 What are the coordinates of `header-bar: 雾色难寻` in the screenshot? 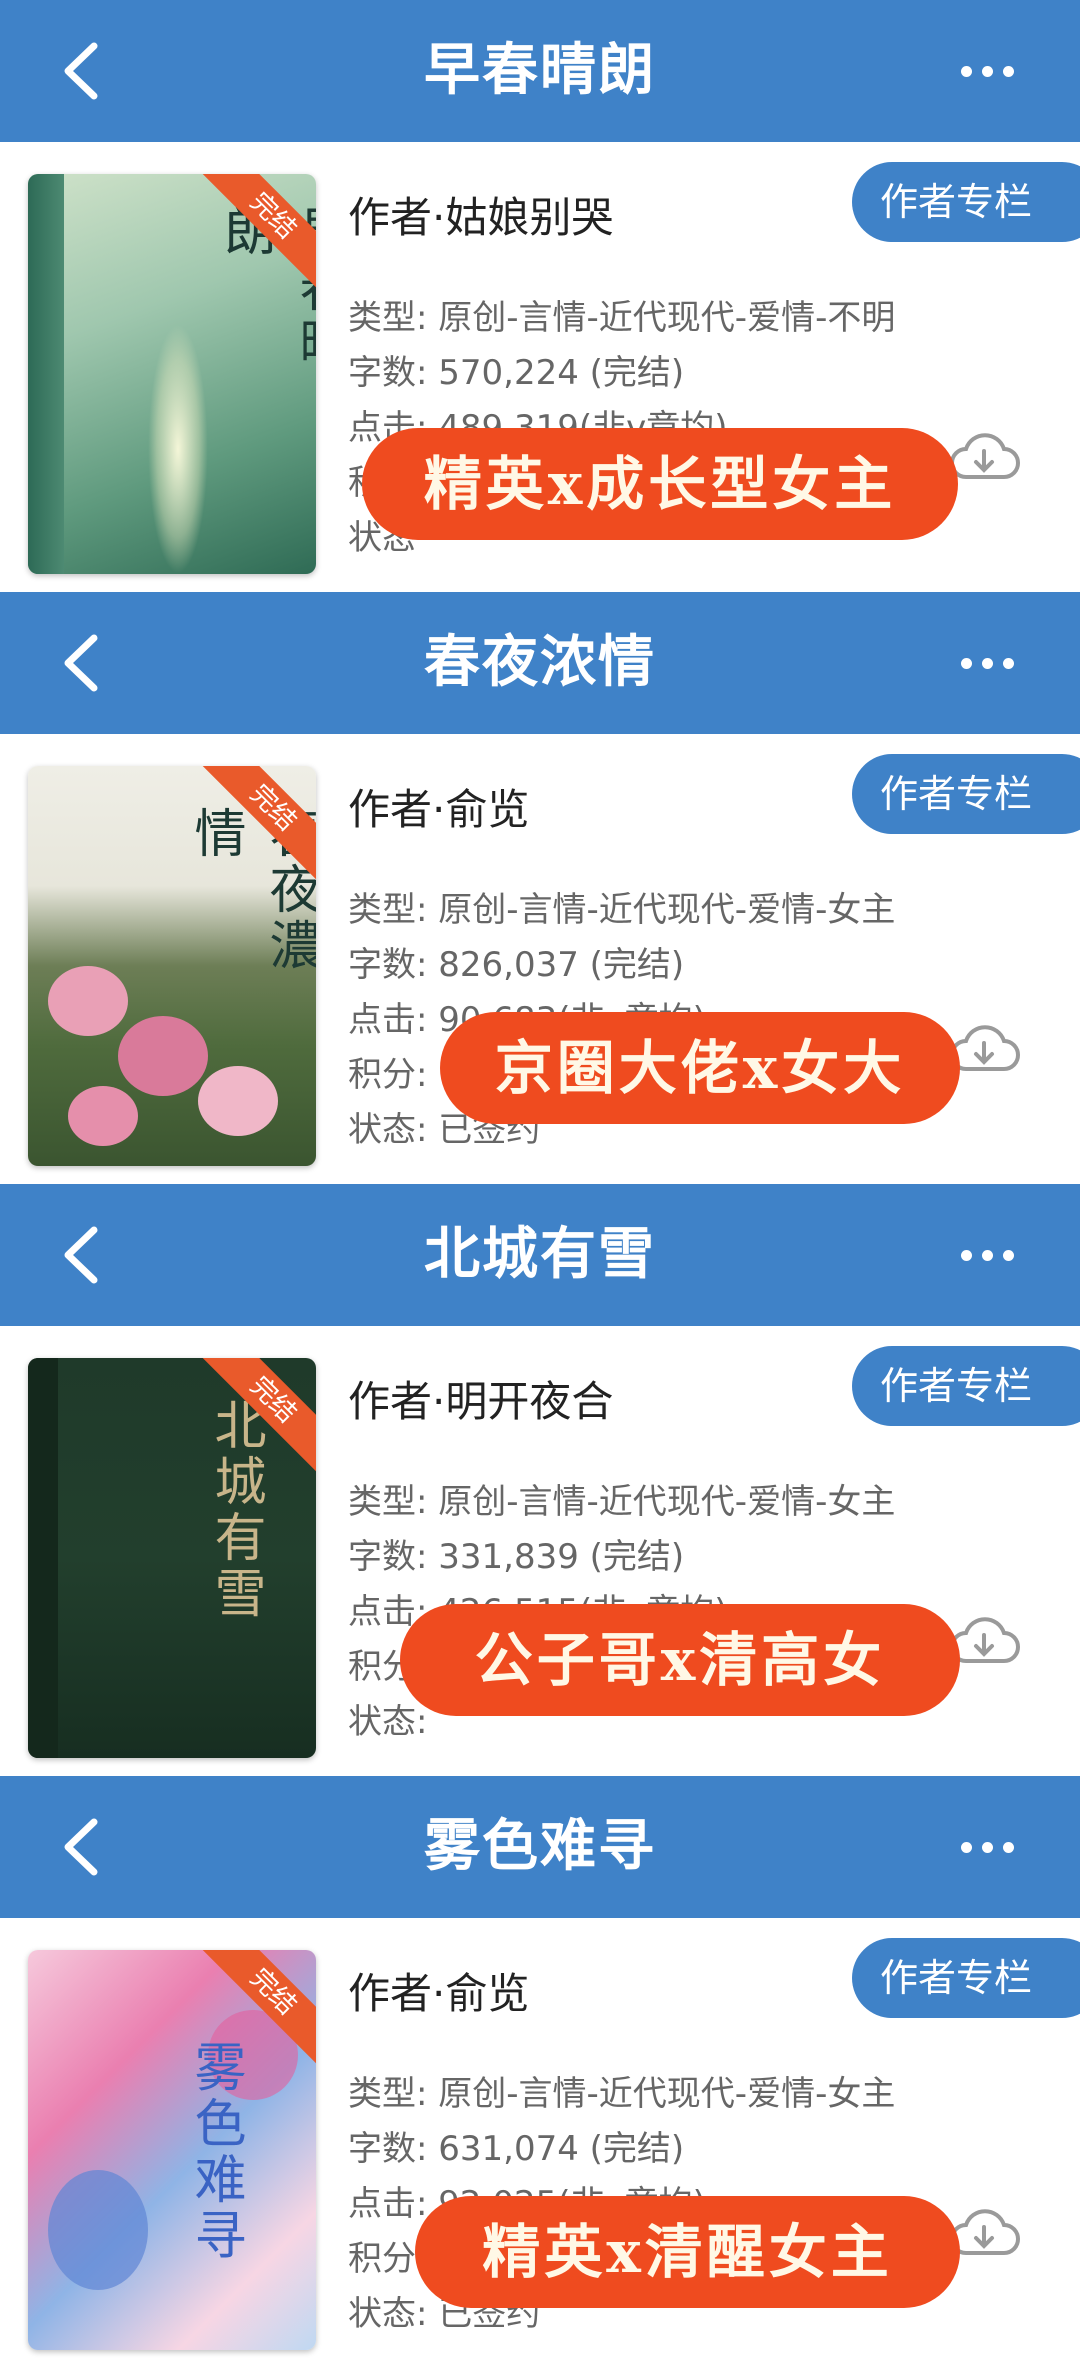 It's located at (540, 1847).